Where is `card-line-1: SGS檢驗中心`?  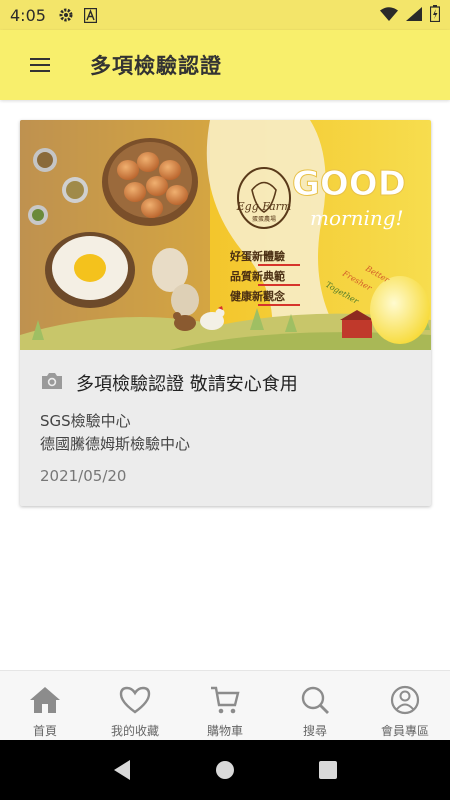 card-line-1: SGS檢驗中心 is located at coordinates (85, 421).